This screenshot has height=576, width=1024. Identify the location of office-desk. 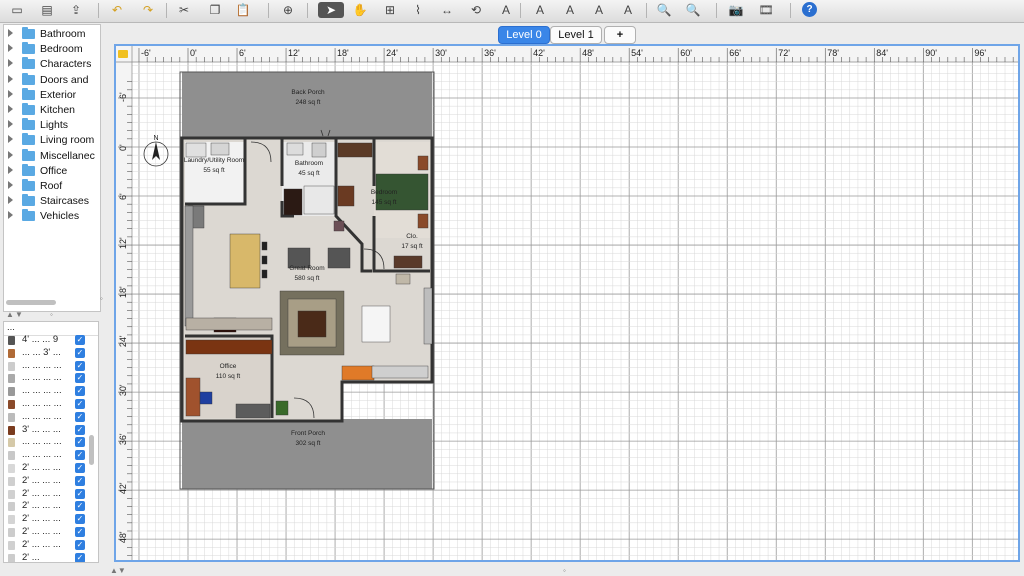
(229, 347).